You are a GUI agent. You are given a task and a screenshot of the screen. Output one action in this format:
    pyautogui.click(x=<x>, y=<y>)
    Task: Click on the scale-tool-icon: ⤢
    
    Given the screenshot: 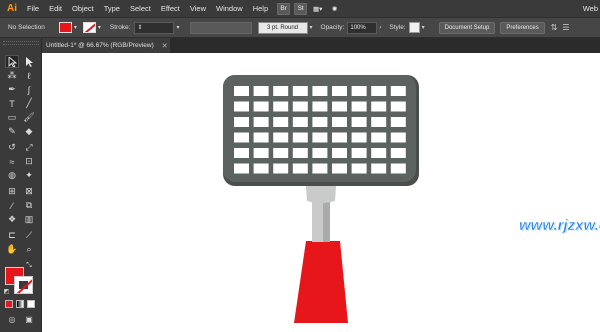 What is the action you would take?
    pyautogui.click(x=29, y=147)
    